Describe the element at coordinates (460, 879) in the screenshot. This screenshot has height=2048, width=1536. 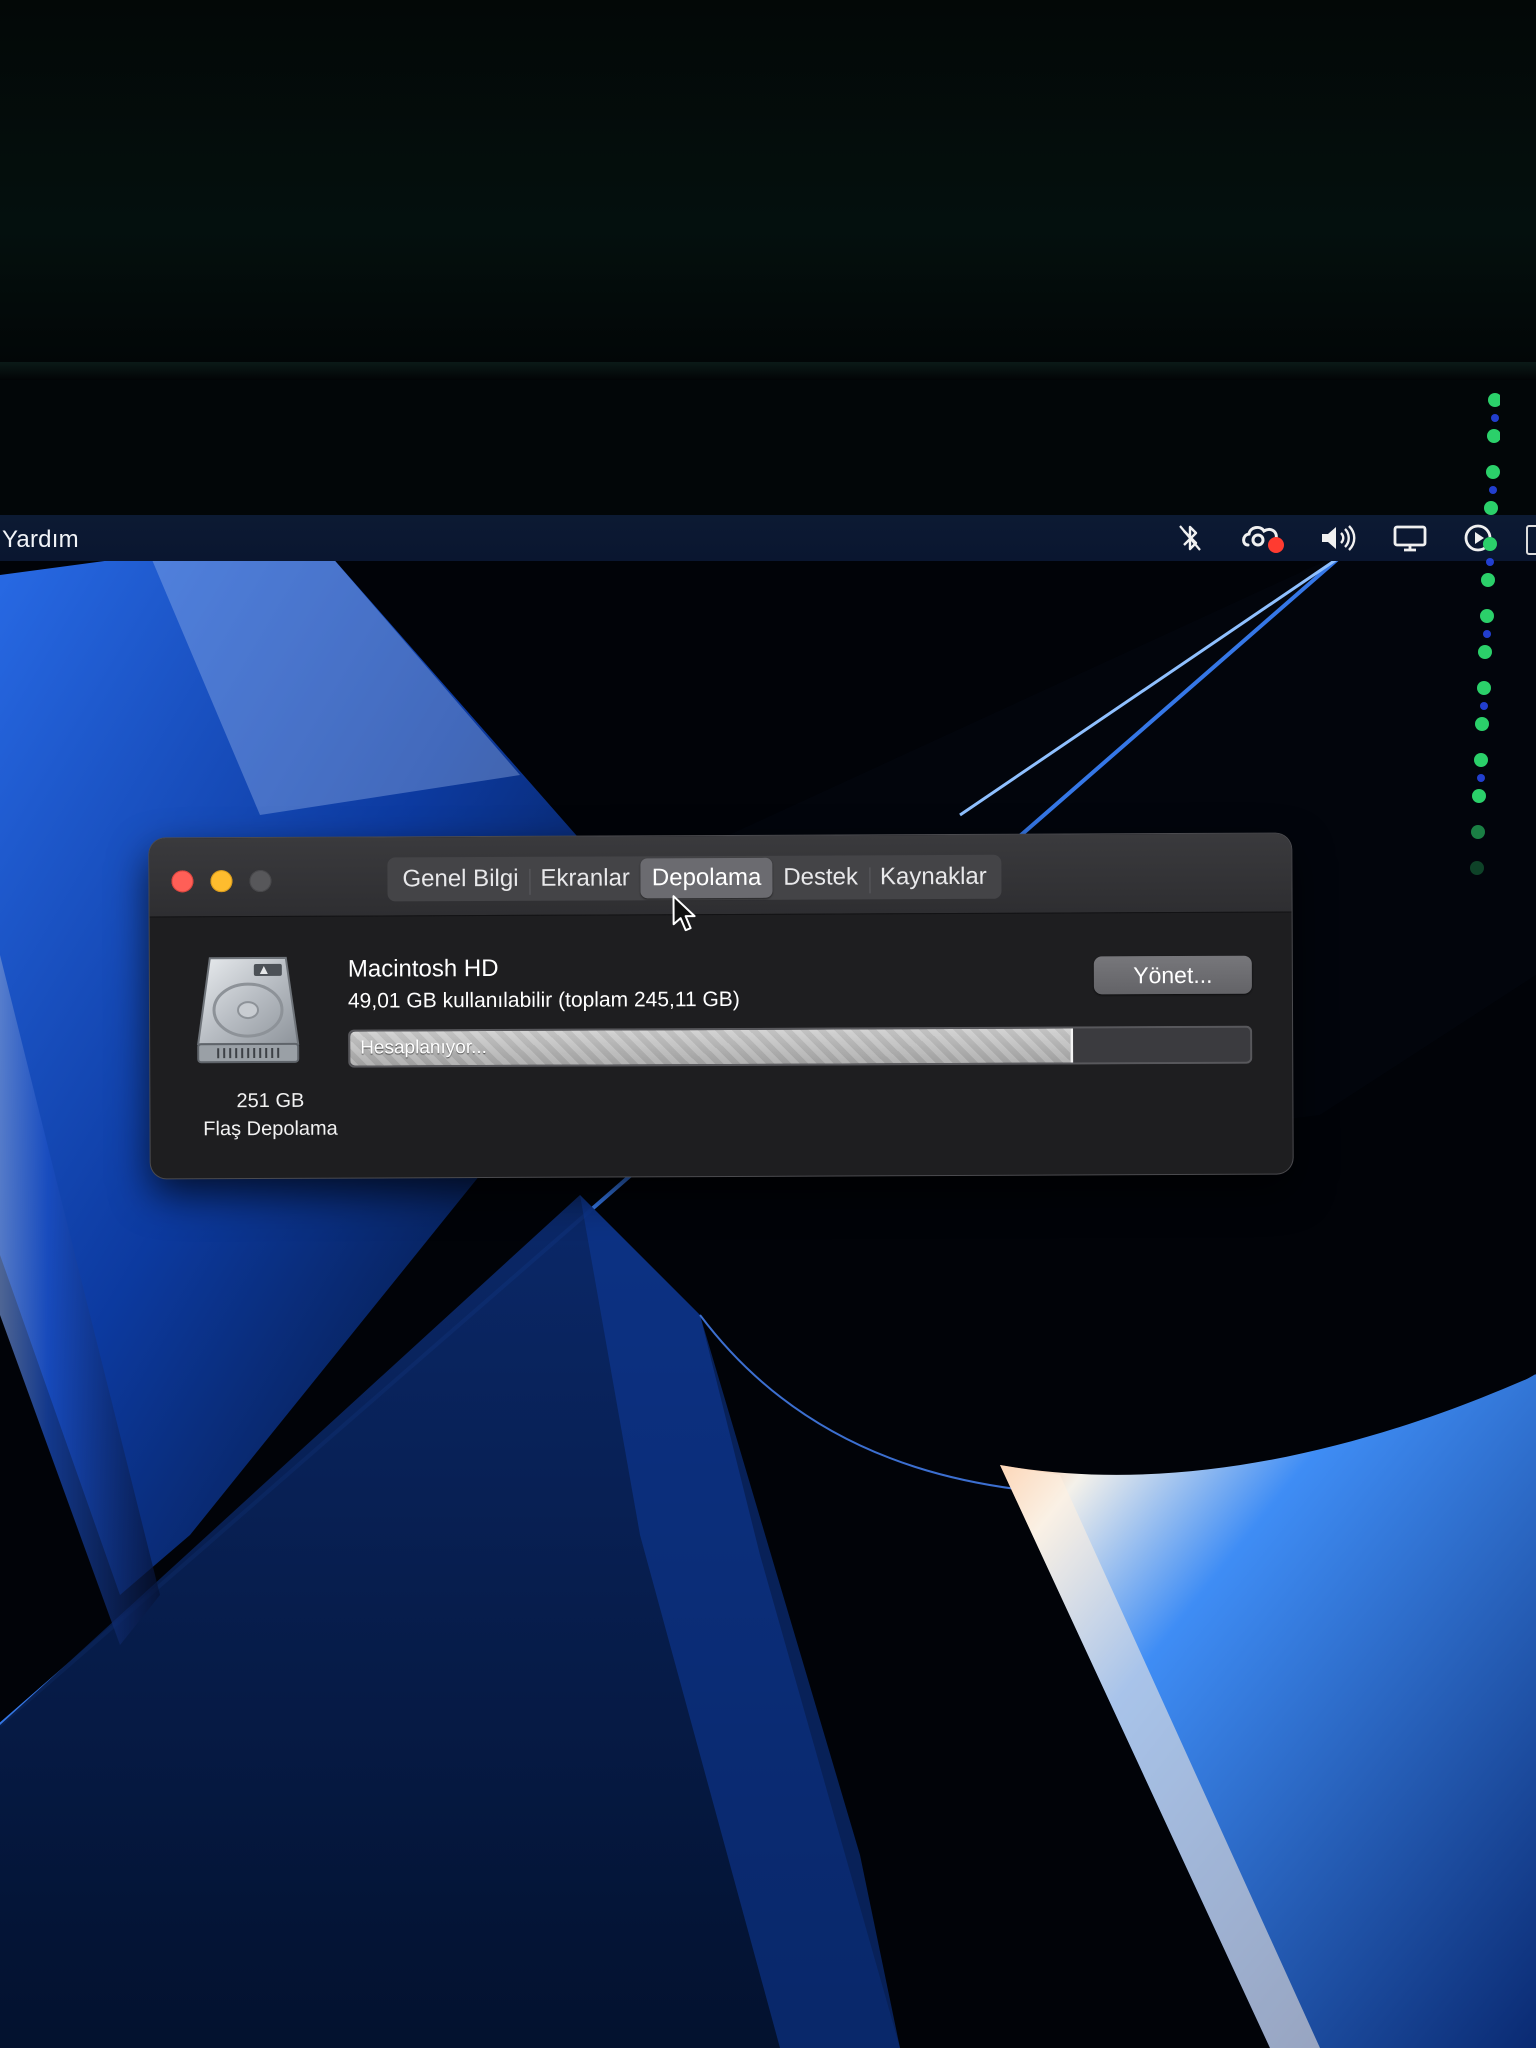
I see `tab-genel-bilgi: Genel Bilgi` at that location.